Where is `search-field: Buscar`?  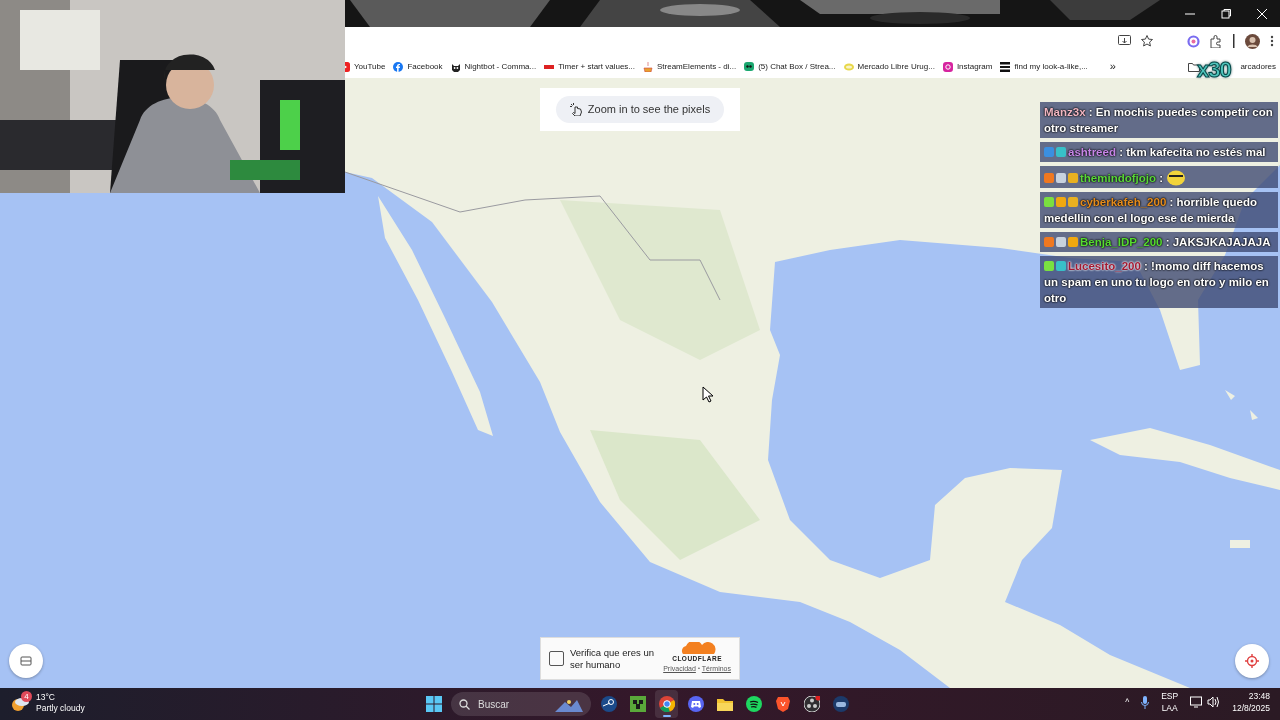
search-field: Buscar is located at coordinates (521, 704).